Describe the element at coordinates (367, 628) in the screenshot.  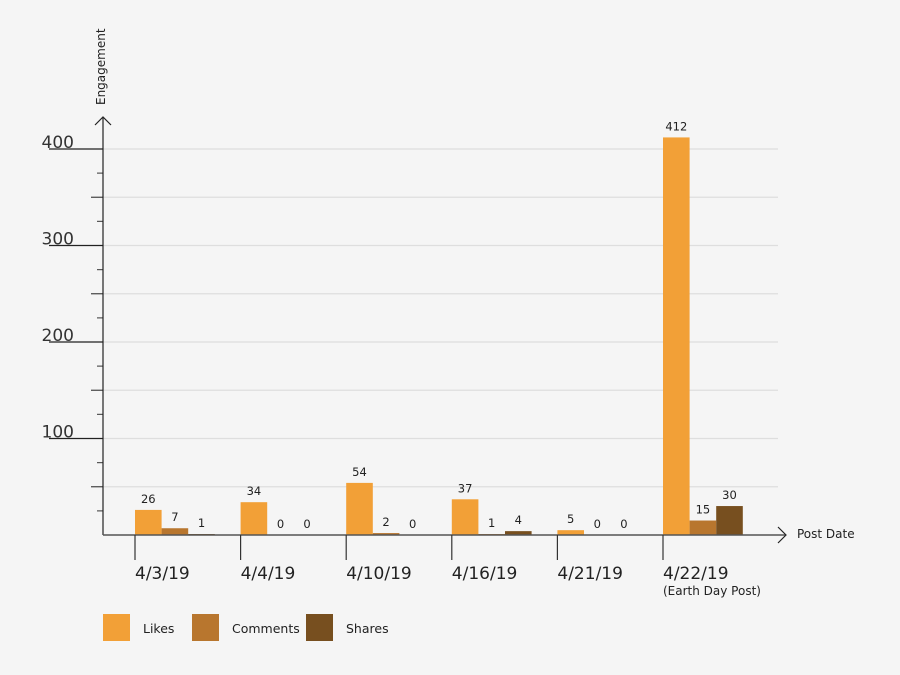
I see `legend-label-shares: Shares` at that location.